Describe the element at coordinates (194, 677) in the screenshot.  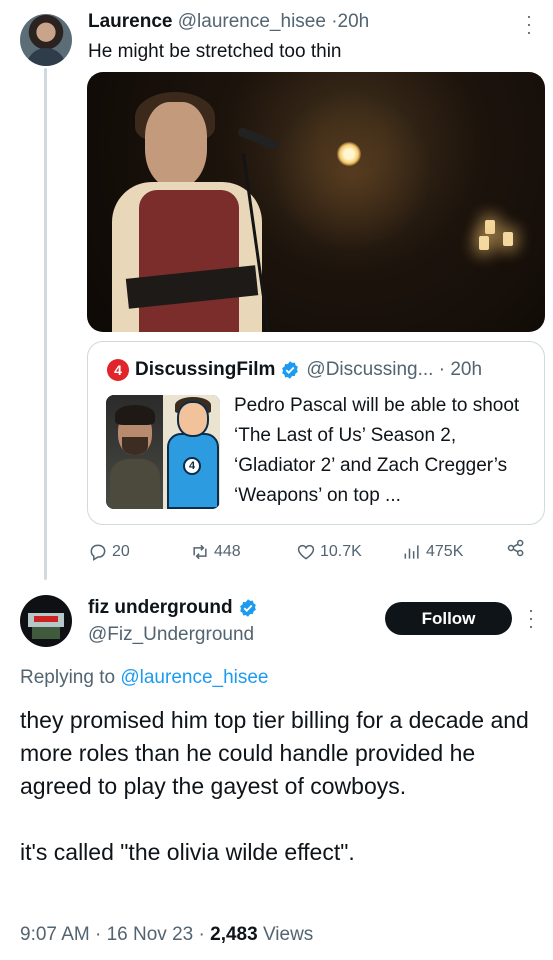
I see `replying-to-link: @laurence_hisee` at that location.